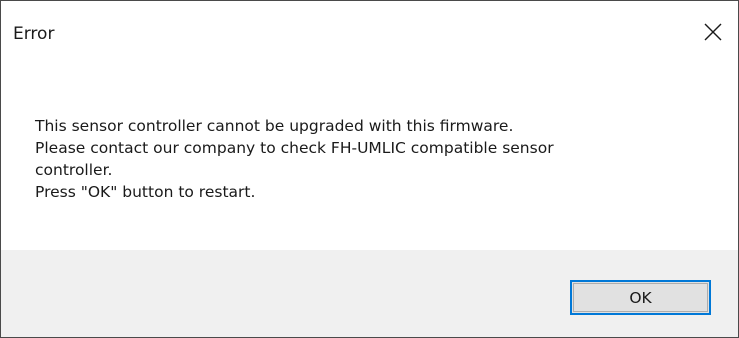 Image resolution: width=739 pixels, height=338 pixels. Describe the element at coordinates (145, 192) in the screenshot. I see `message-line: Press "OK" button to restart.` at that location.